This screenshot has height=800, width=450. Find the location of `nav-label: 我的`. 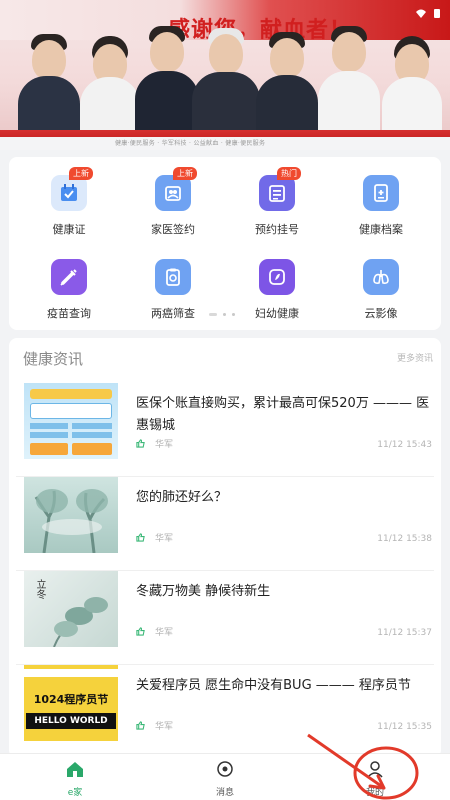

nav-label: 我的 is located at coordinates (374, 793).